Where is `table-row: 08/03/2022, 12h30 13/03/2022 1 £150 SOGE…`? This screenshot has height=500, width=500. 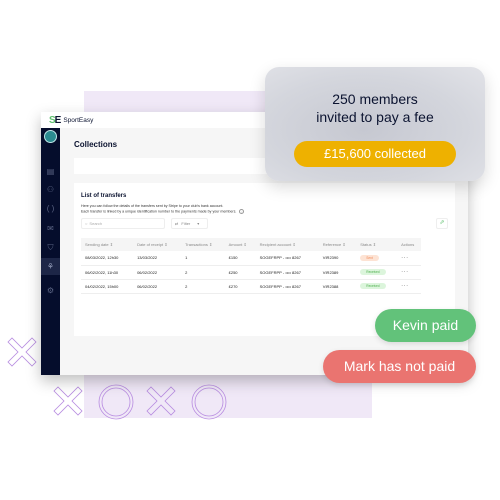 table-row: 08/03/2022, 12h30 13/03/2022 1 £150 SOGE… is located at coordinates (251, 258).